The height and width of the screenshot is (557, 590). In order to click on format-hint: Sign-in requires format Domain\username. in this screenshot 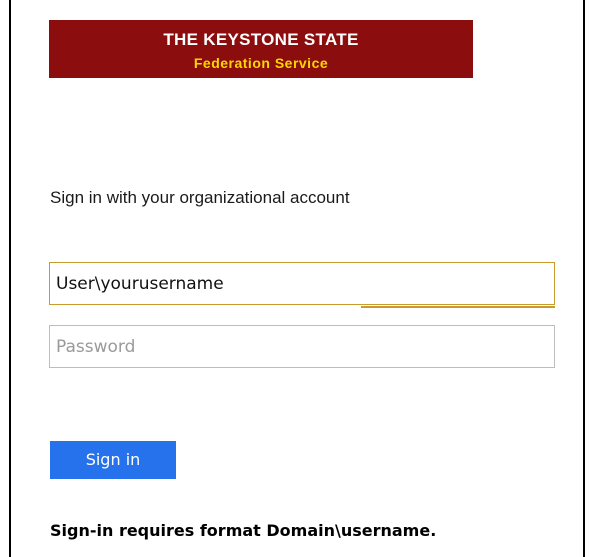, I will do `click(243, 530)`.